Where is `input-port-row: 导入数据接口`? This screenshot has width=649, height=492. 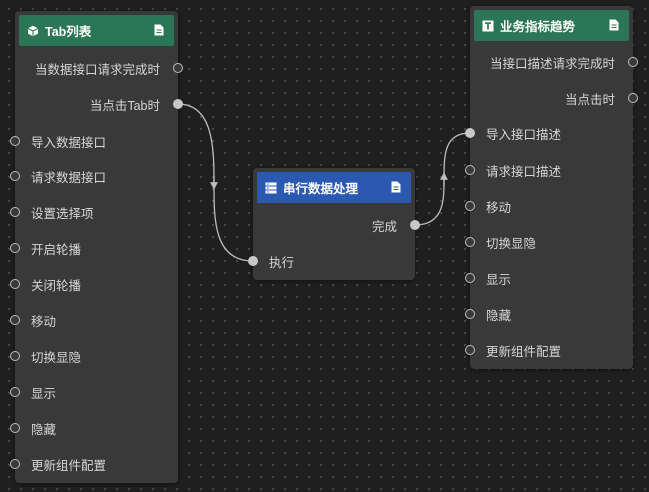
input-port-row: 导入数据接口 is located at coordinates (94, 141).